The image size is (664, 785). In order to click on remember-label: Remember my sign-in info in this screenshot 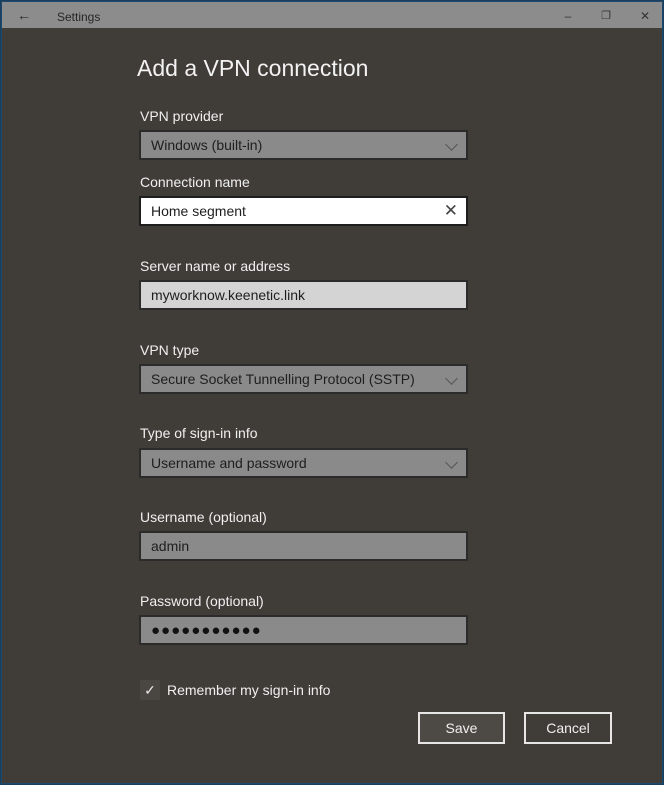, I will do `click(248, 690)`.